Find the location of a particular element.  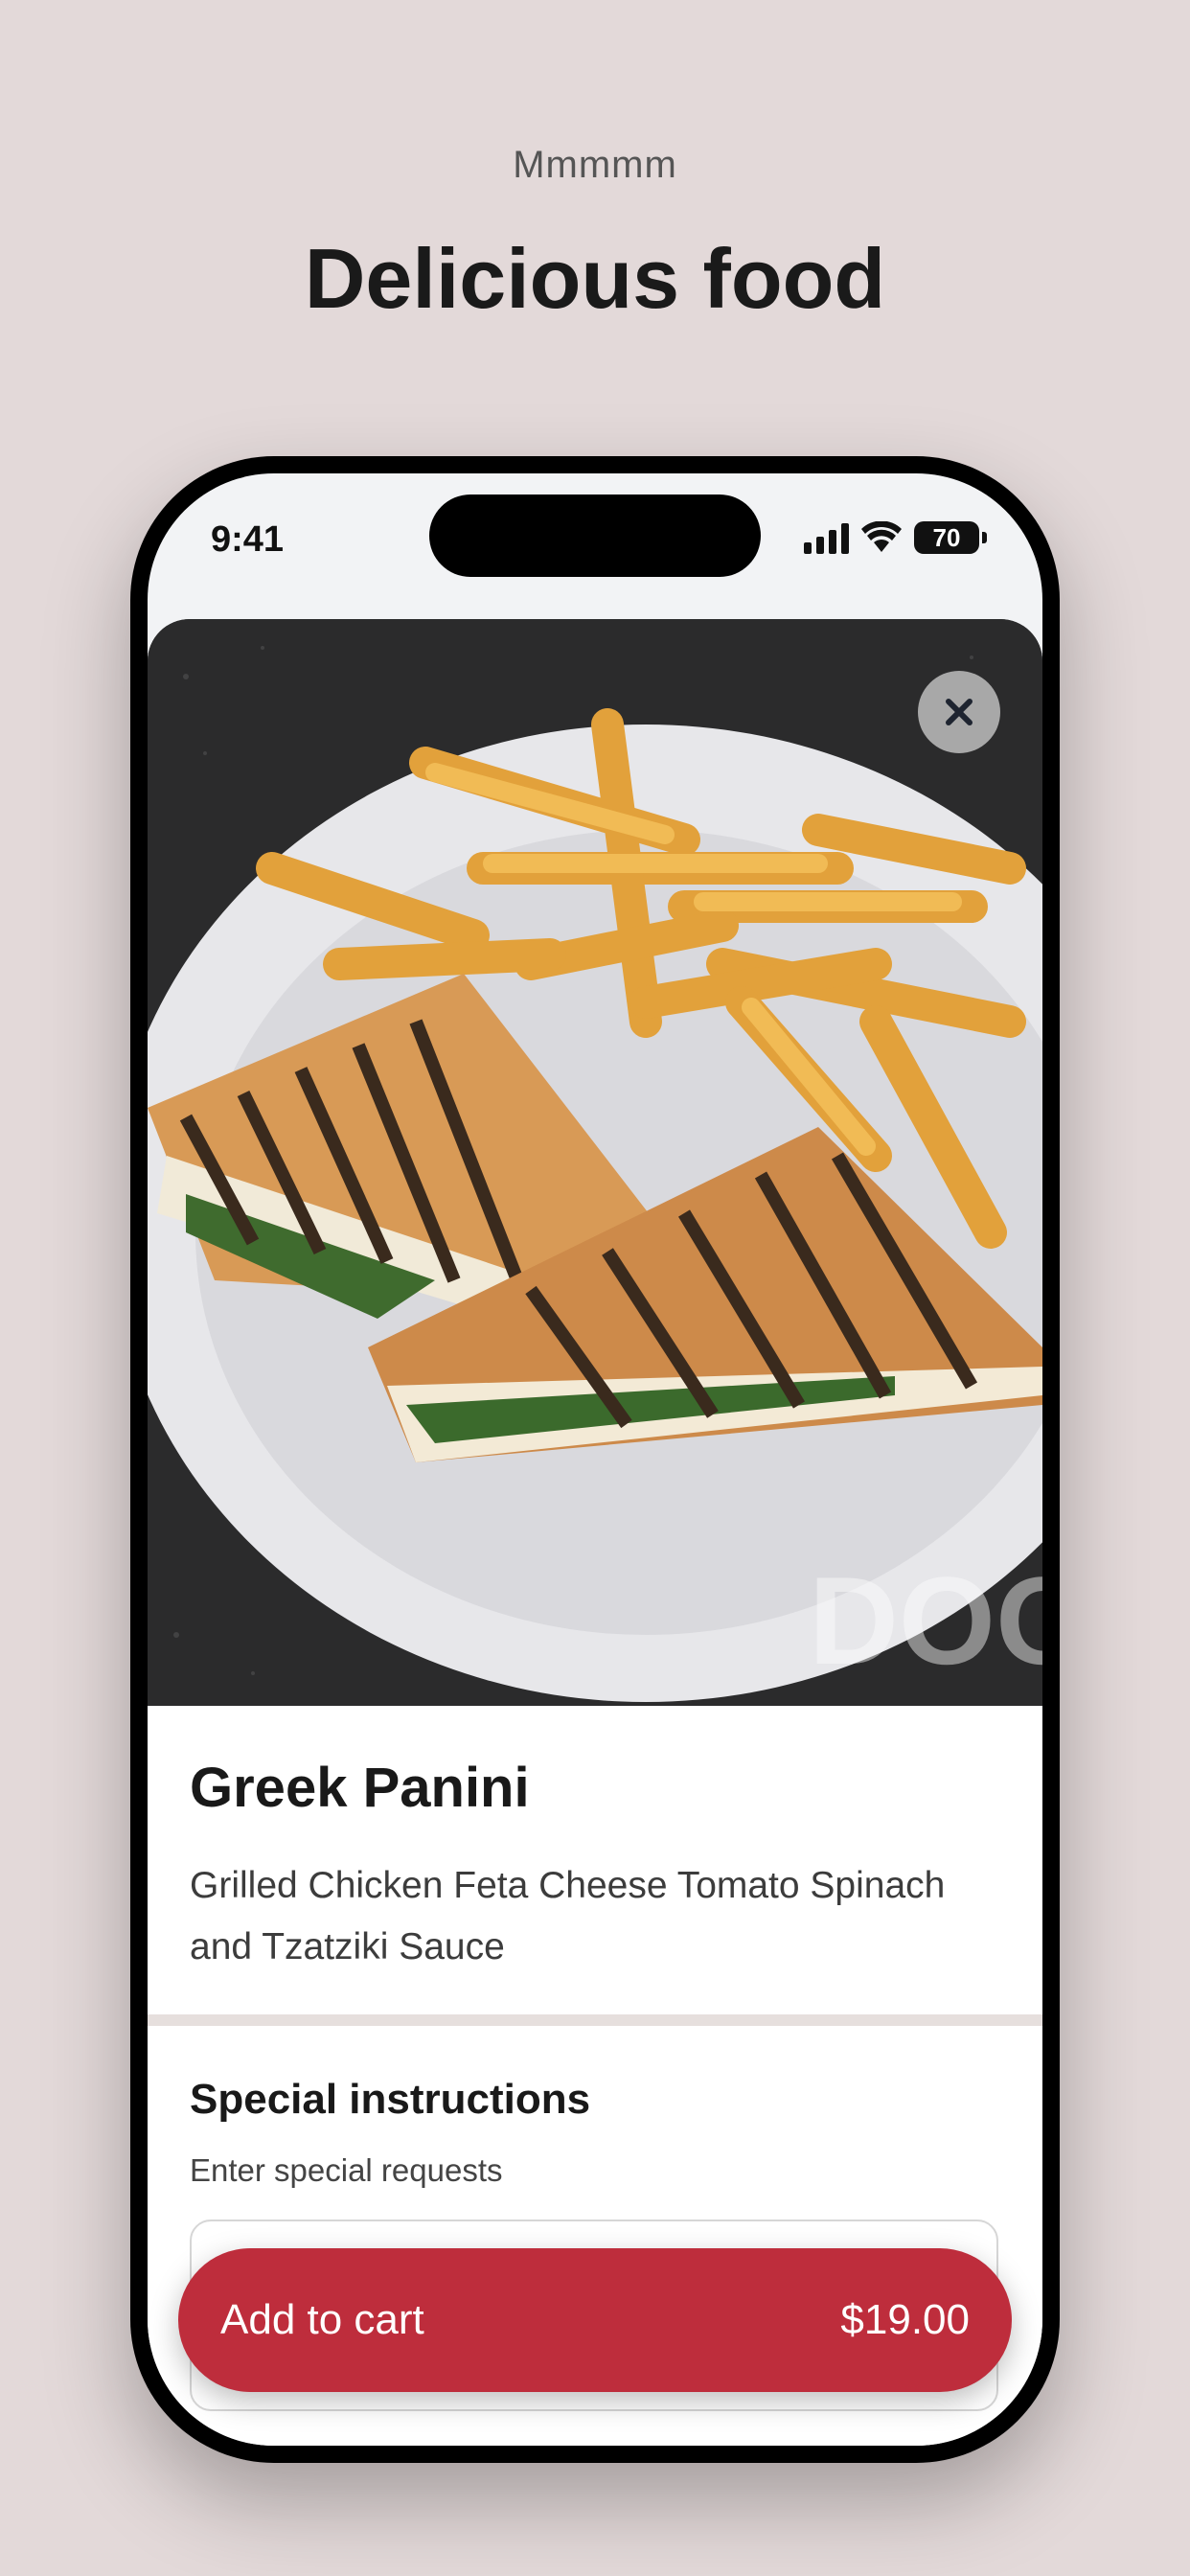

status-icons: 70 is located at coordinates (896, 537).